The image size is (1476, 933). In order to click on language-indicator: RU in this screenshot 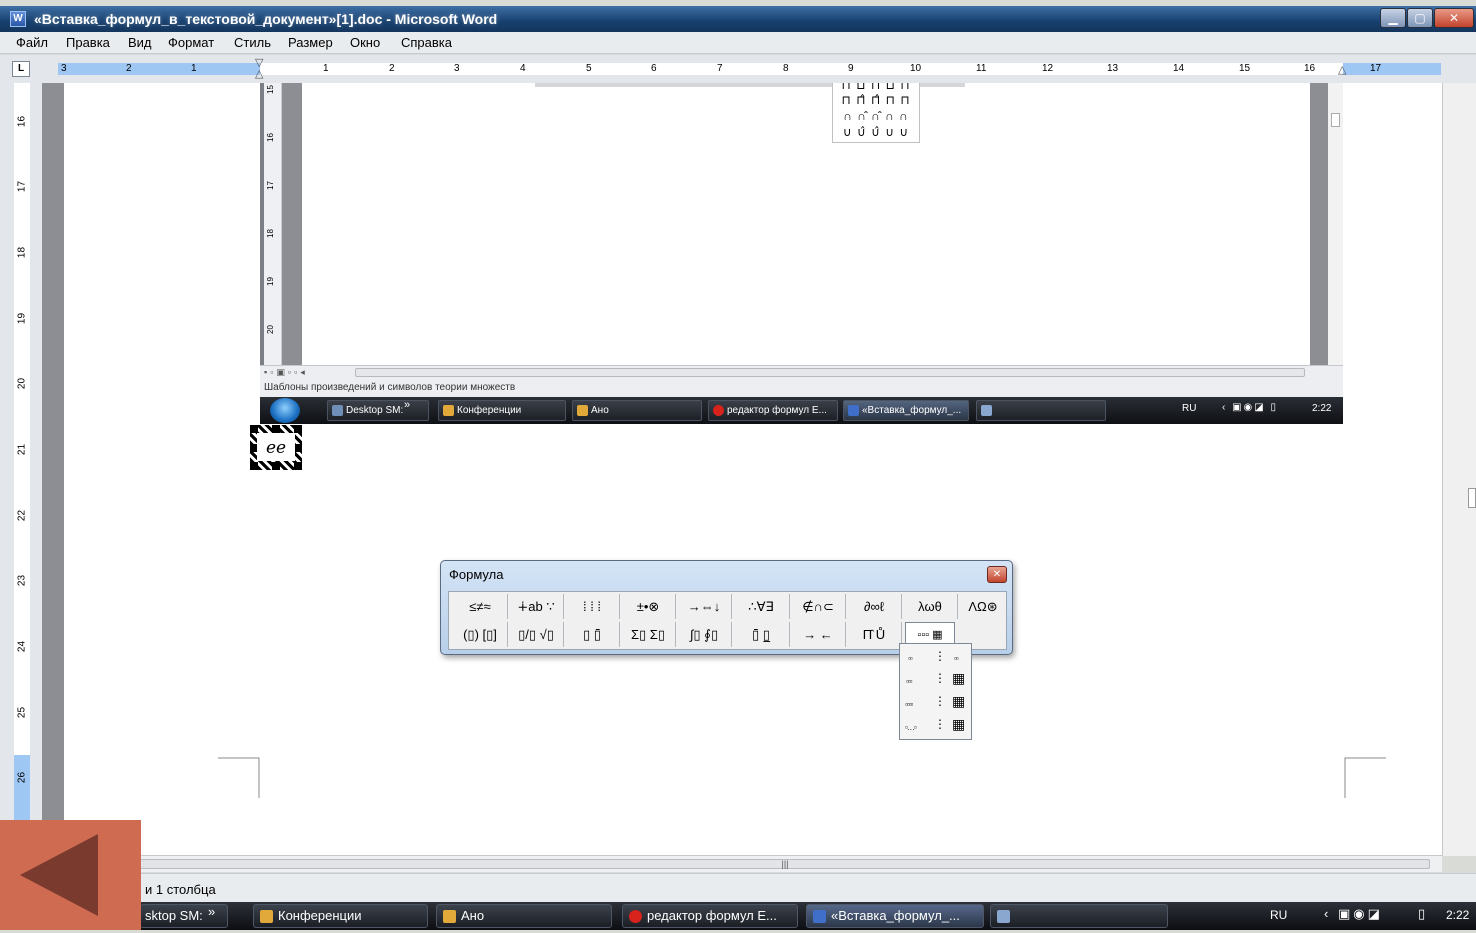, I will do `click(1278, 915)`.